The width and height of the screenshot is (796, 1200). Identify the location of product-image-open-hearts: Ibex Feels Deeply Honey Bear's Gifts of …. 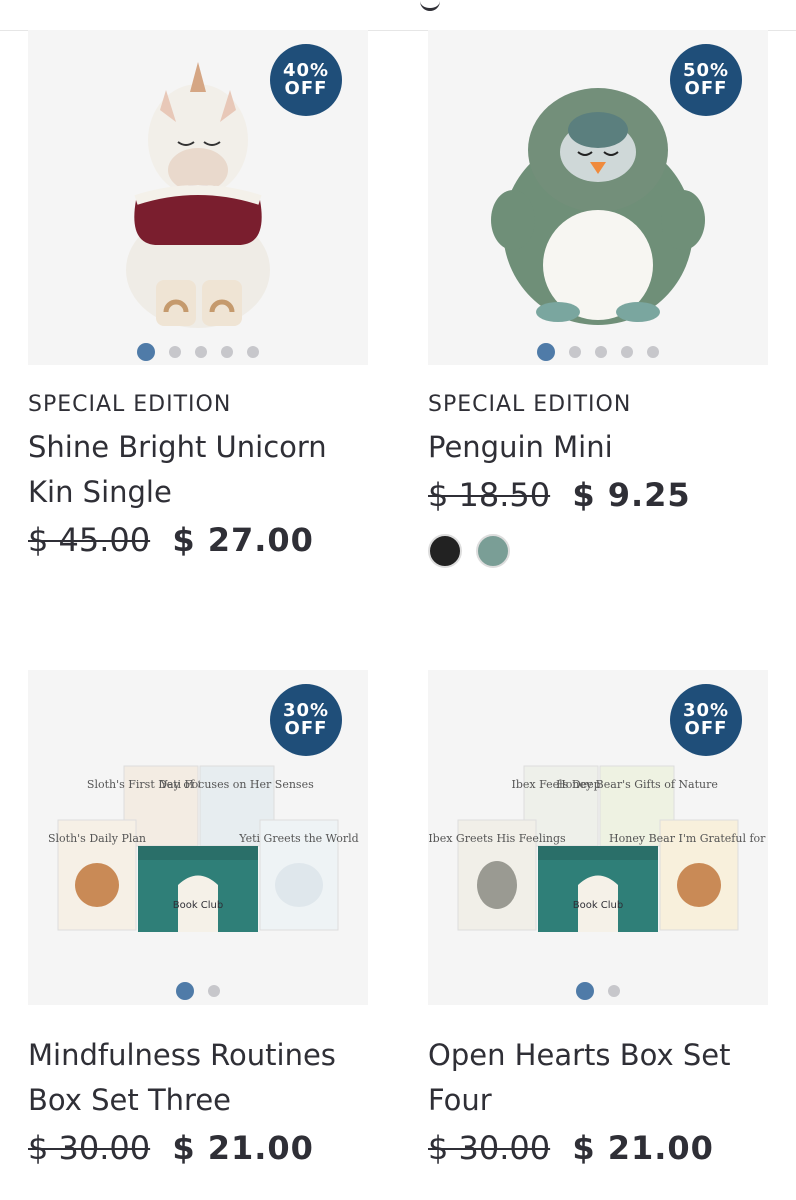
(598, 837).